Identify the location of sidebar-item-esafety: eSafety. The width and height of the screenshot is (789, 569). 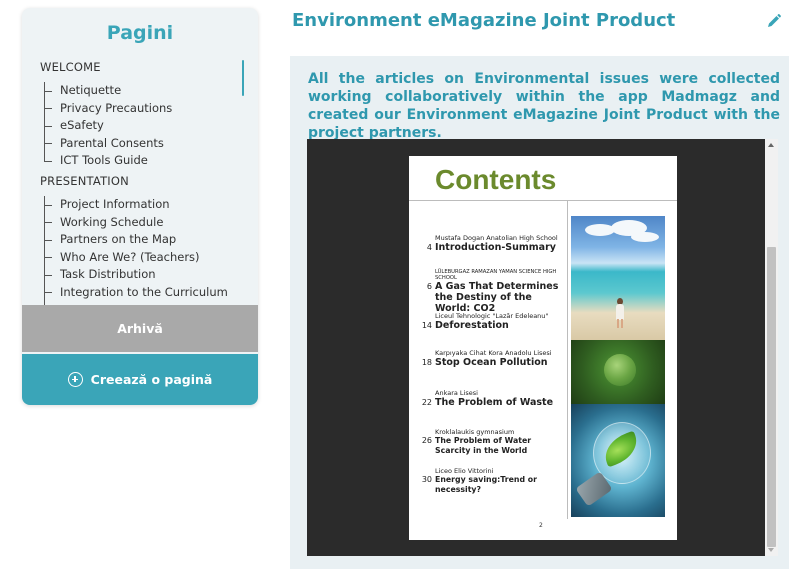
(106, 126).